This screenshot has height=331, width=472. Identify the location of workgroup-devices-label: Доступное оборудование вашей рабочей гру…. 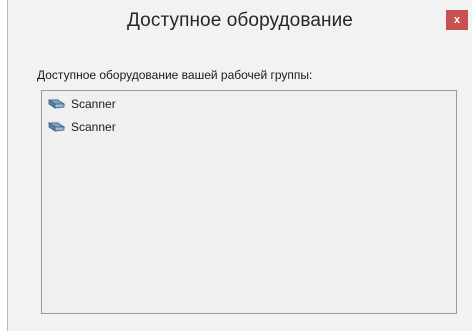
(175, 75).